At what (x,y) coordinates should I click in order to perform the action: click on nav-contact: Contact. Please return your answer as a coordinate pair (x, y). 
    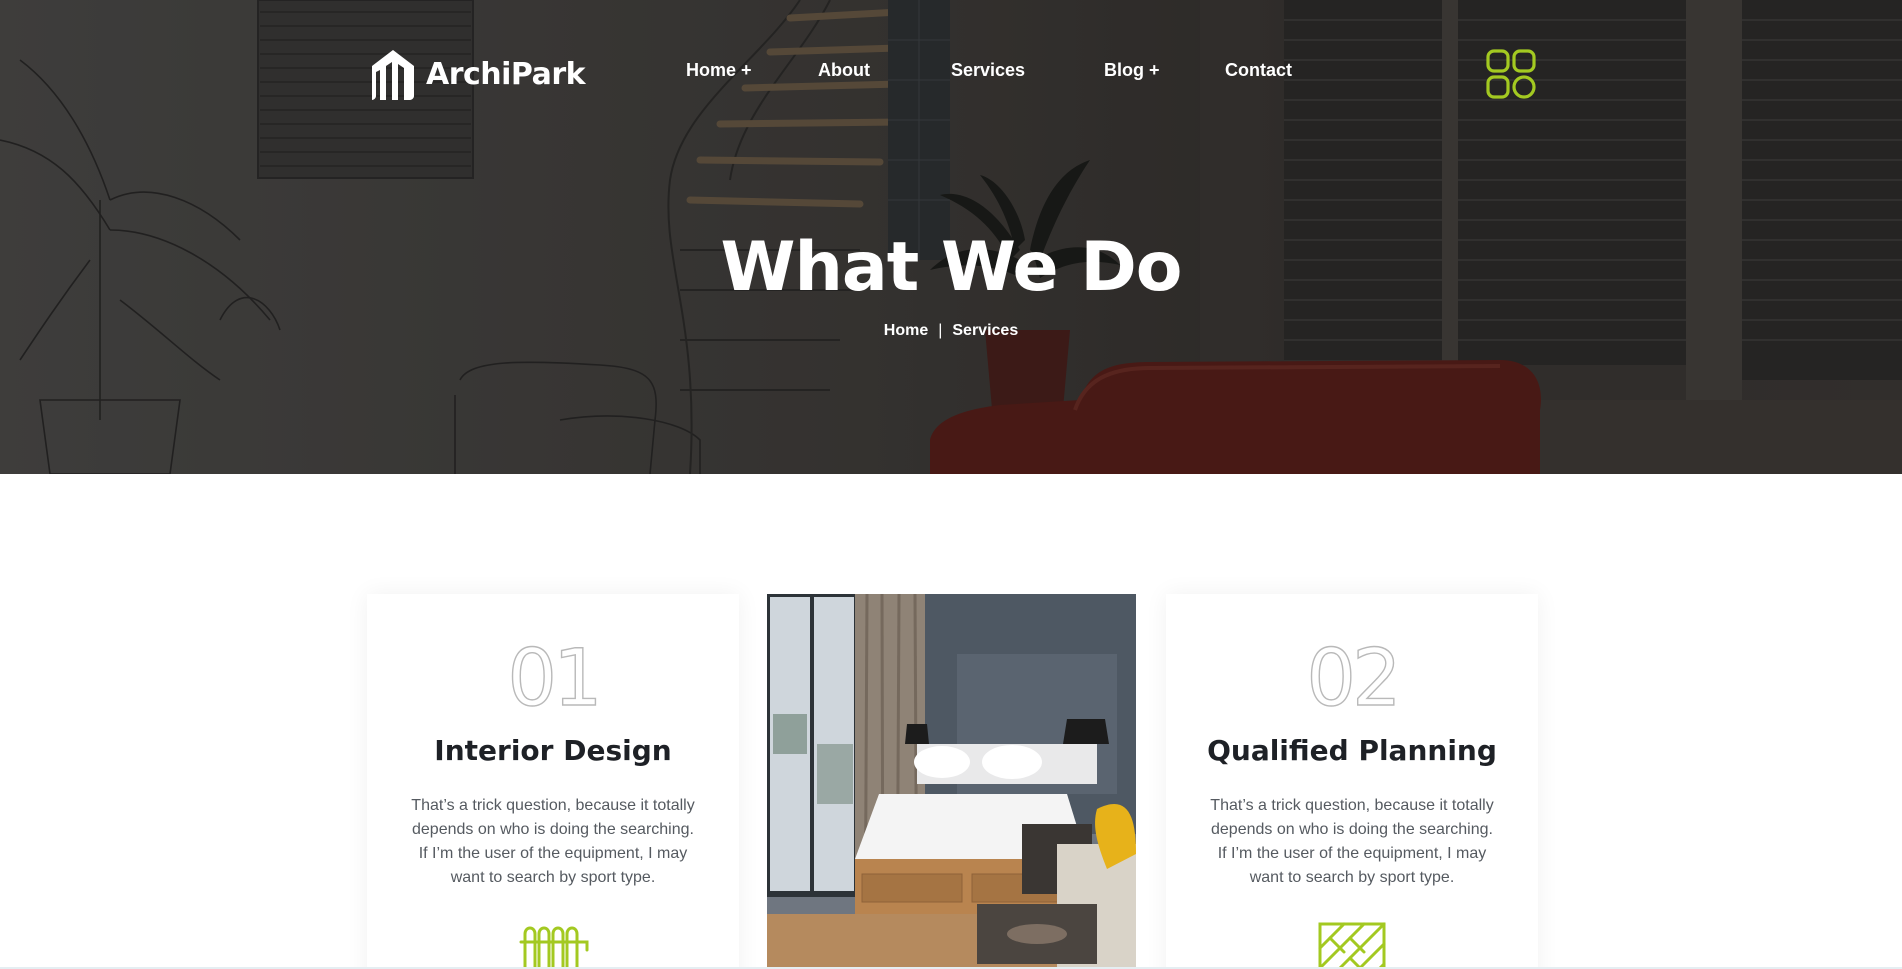
    Looking at the image, I should click on (1258, 70).